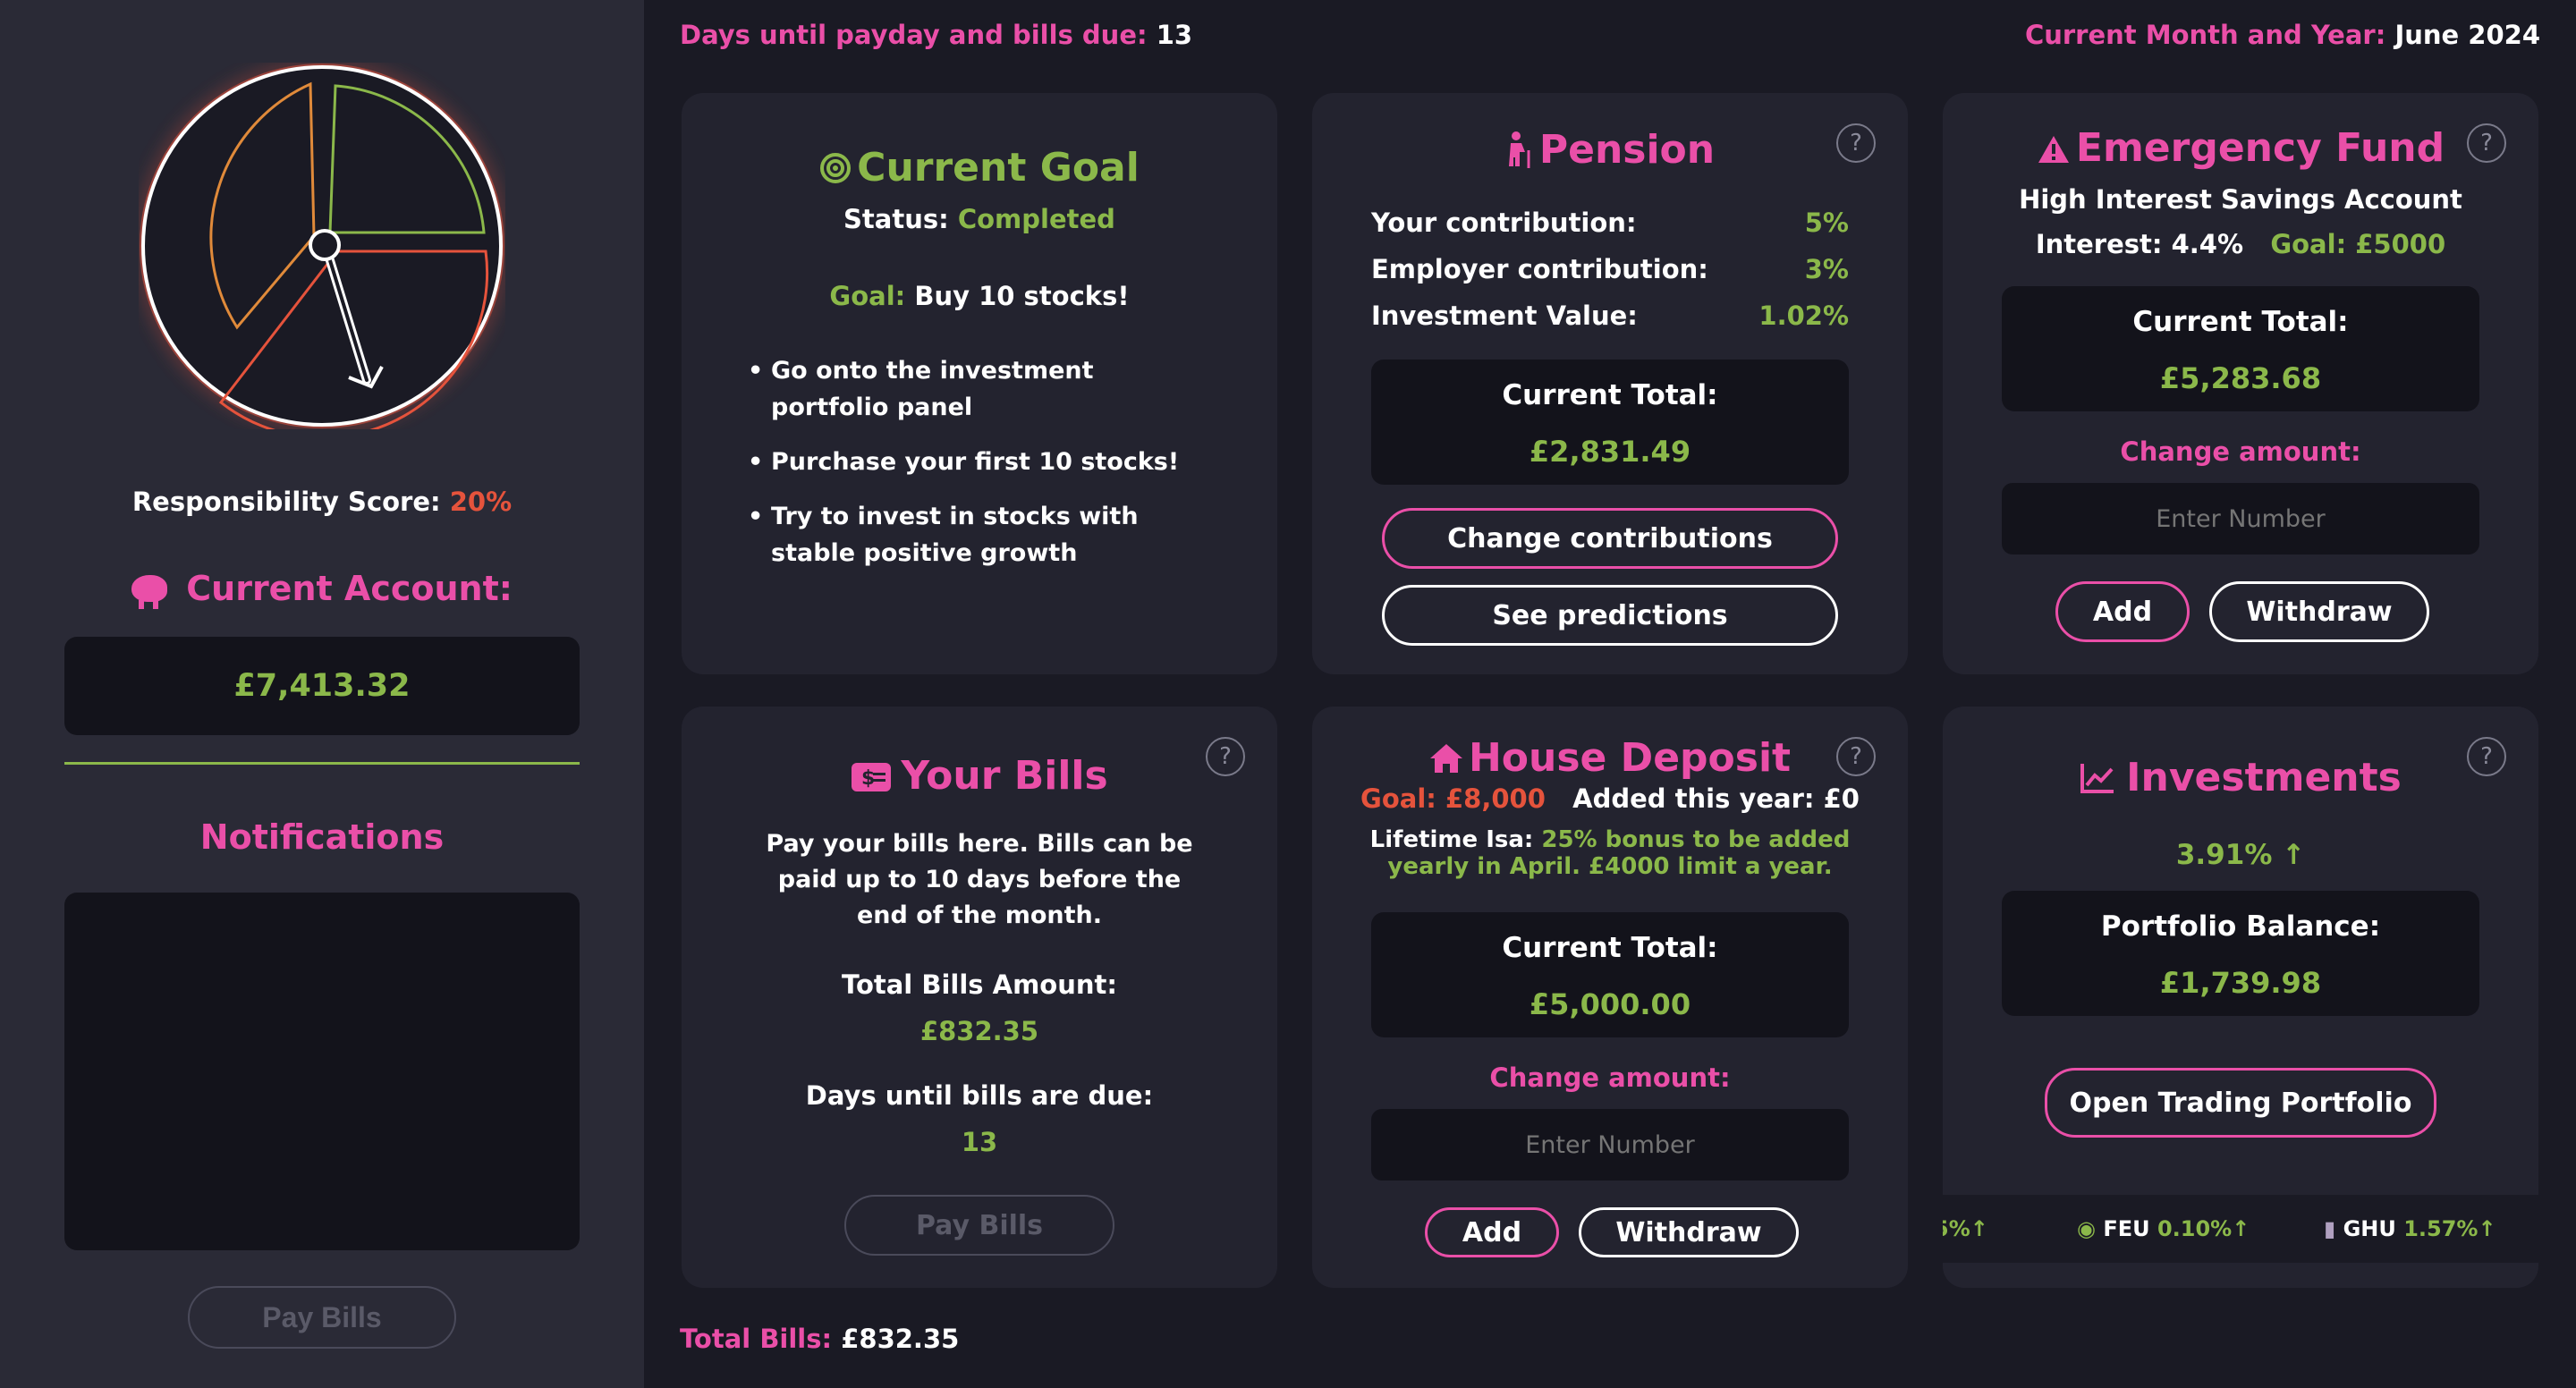 This screenshot has width=2576, height=1388. Describe the element at coordinates (2240, 954) in the screenshot. I see `portfolio-balance-box: Portfolio Balance: £1,739.98` at that location.